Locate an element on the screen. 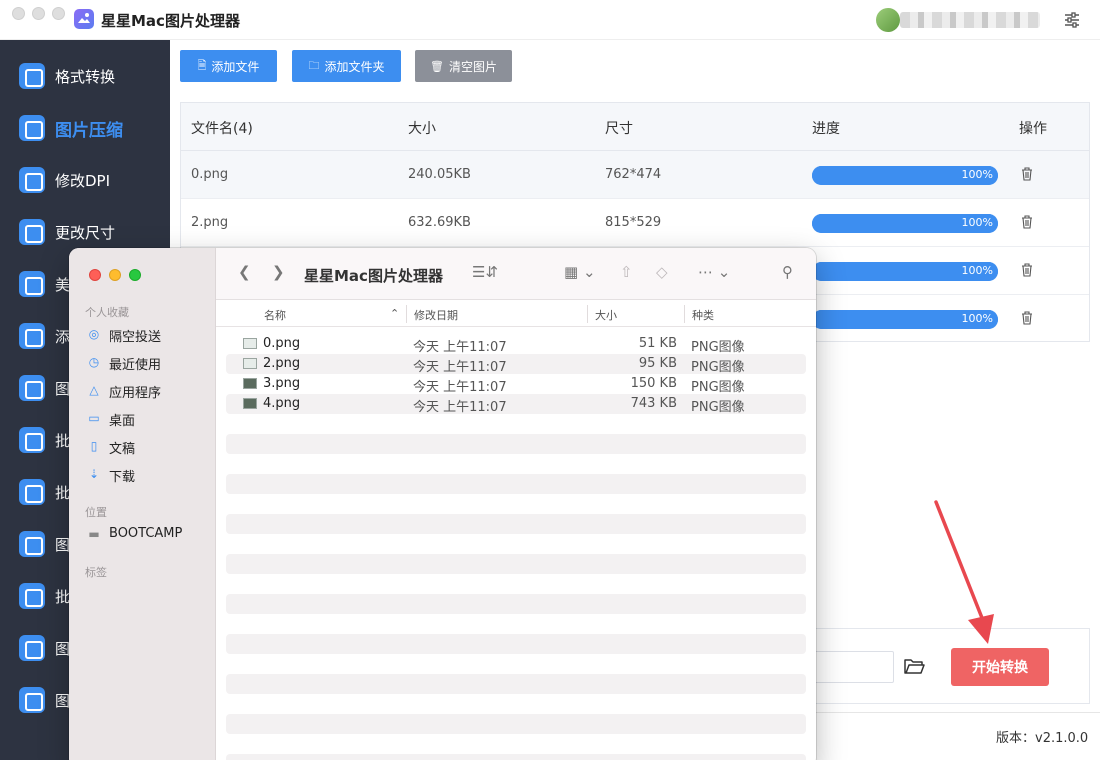 The width and height of the screenshot is (1100, 760). close-window-button is located at coordinates (18, 13).